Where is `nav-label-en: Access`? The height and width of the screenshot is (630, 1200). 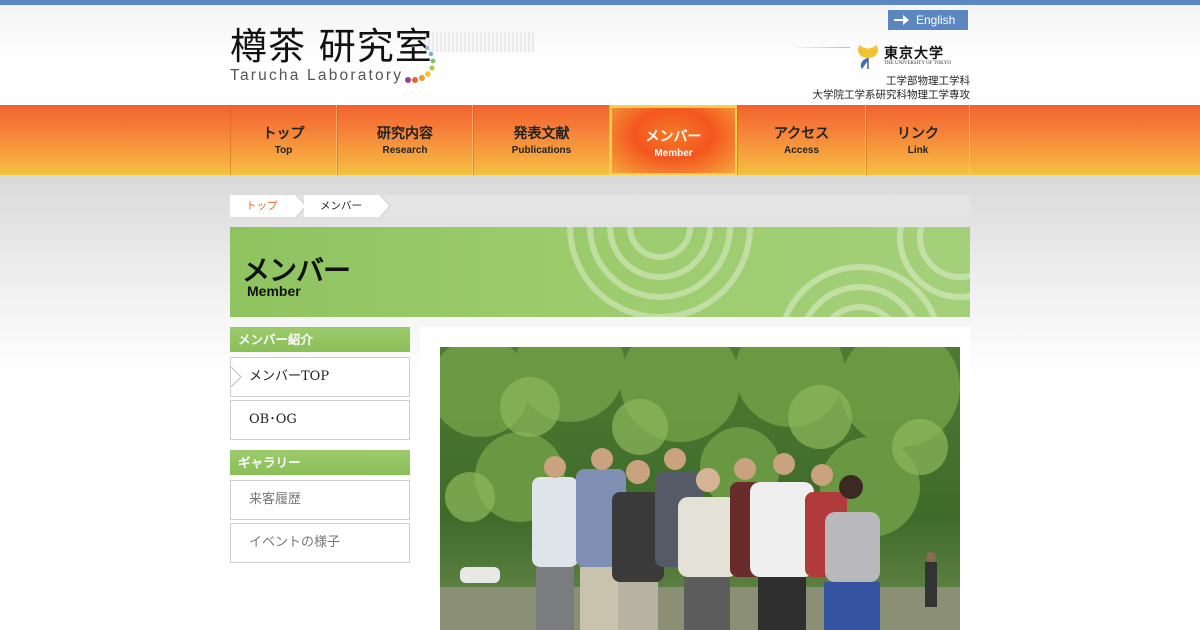
nav-label-en: Access is located at coordinates (801, 150).